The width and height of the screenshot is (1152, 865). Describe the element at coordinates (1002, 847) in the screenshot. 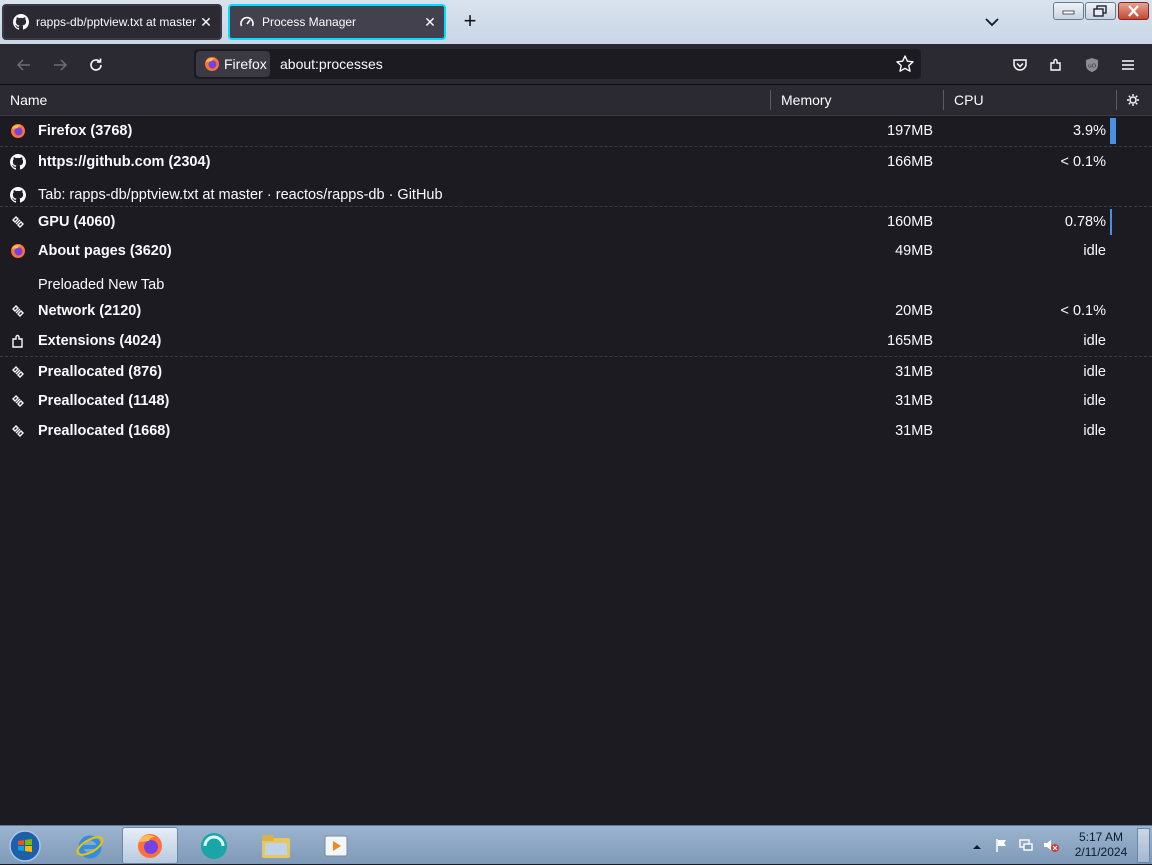

I see `action-center-flag-icon` at that location.